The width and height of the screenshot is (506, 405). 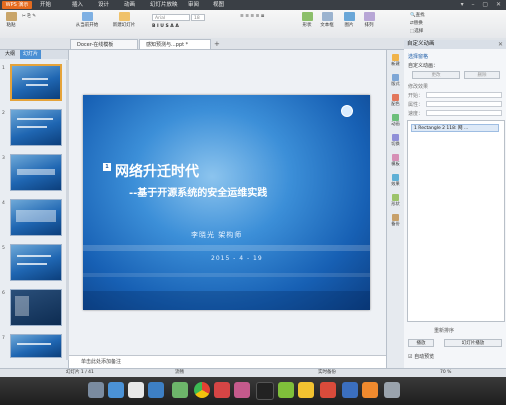 What do you see at coordinates (10, 54) in the screenshot?
I see `tab-outline: 大纲` at bounding box center [10, 54].